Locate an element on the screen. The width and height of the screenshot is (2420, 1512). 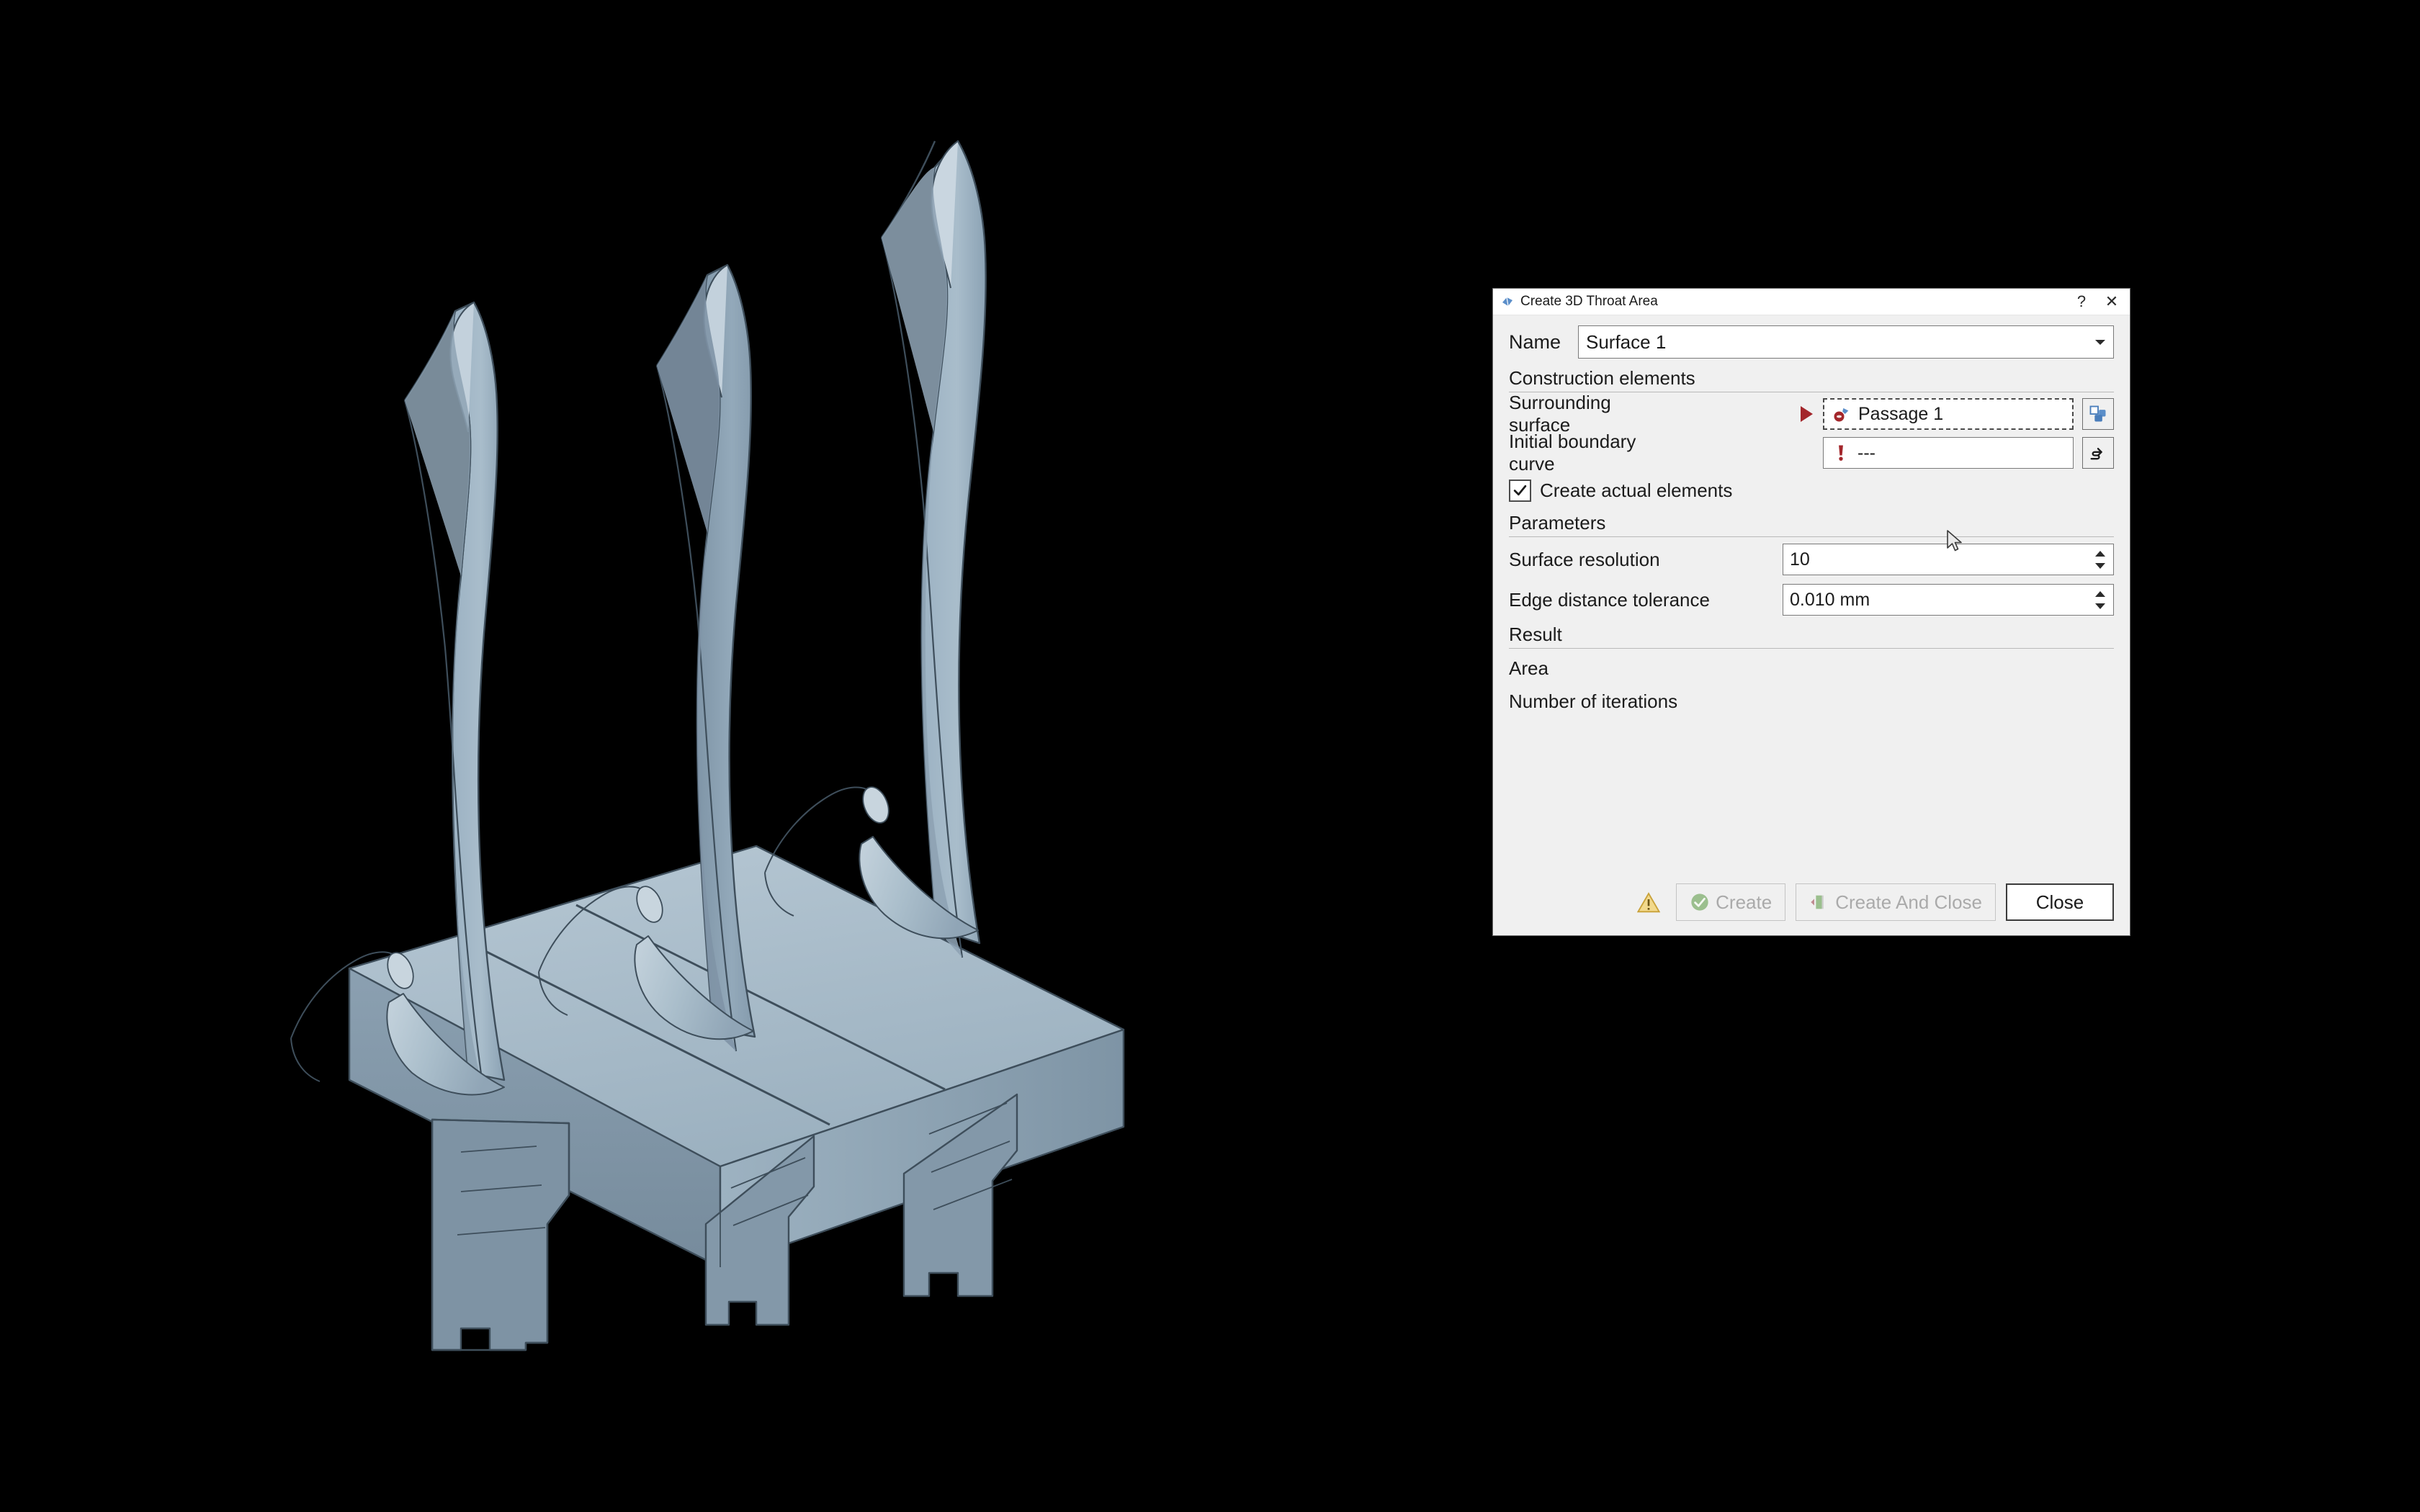
surface-resolution-input: 10 is located at coordinates (1948, 559).